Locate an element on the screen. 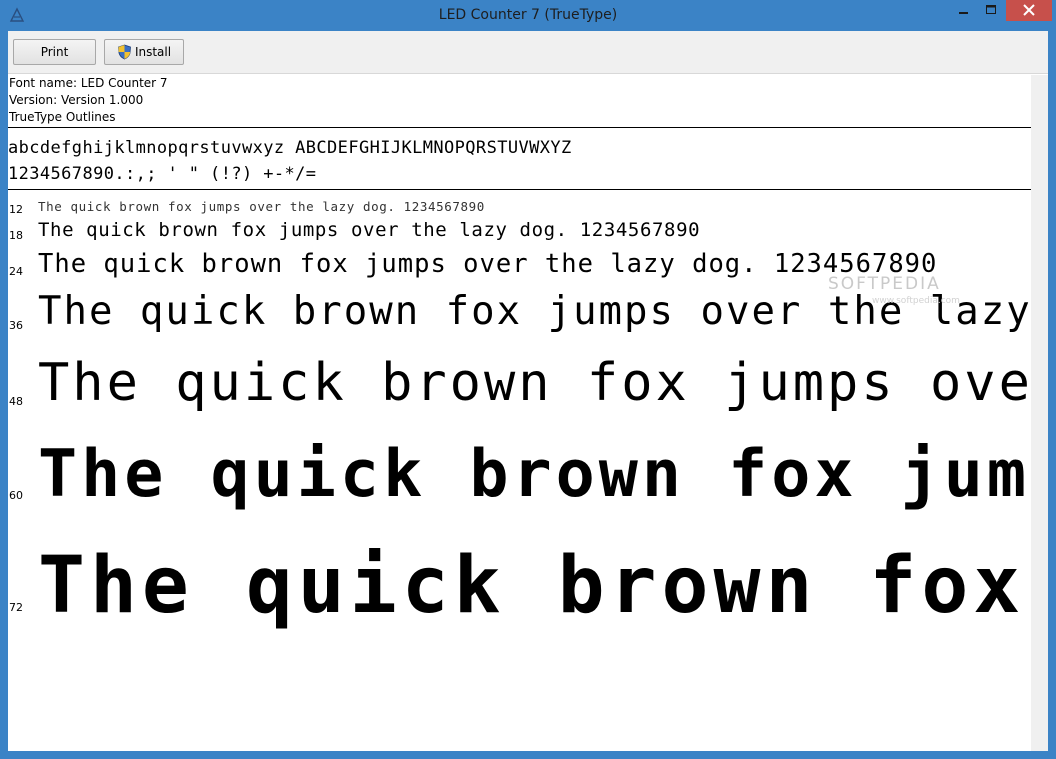  title-bar: LED Counter 7 (TrueType) is located at coordinates (528, 15).